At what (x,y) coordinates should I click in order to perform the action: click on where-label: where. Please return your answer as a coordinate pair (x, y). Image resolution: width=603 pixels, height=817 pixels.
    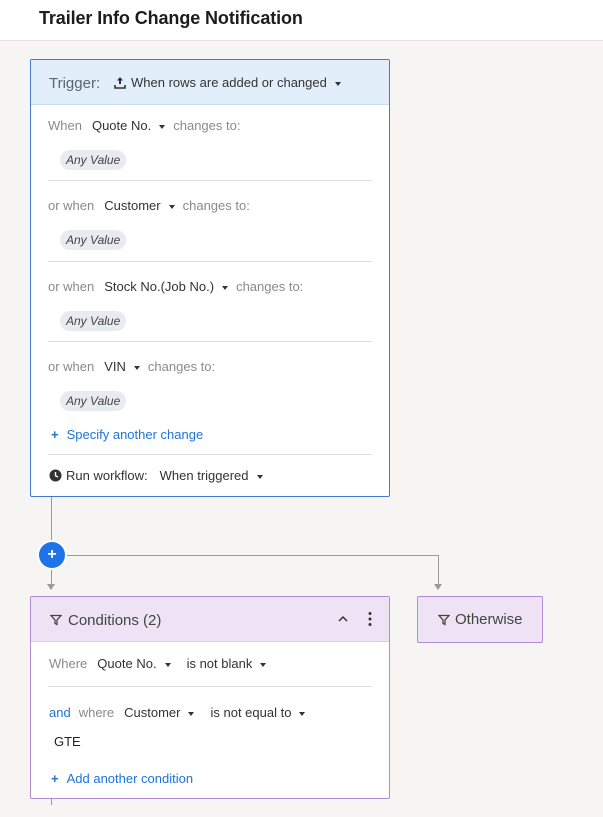
    Looking at the image, I should click on (96, 712).